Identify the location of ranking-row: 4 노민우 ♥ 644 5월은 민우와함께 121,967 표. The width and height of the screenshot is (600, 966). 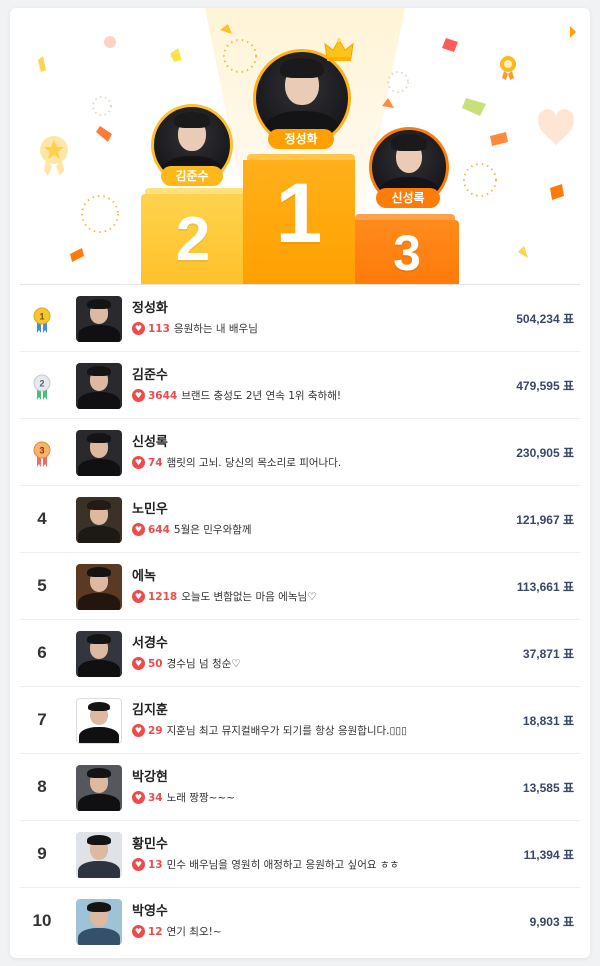
(300, 519).